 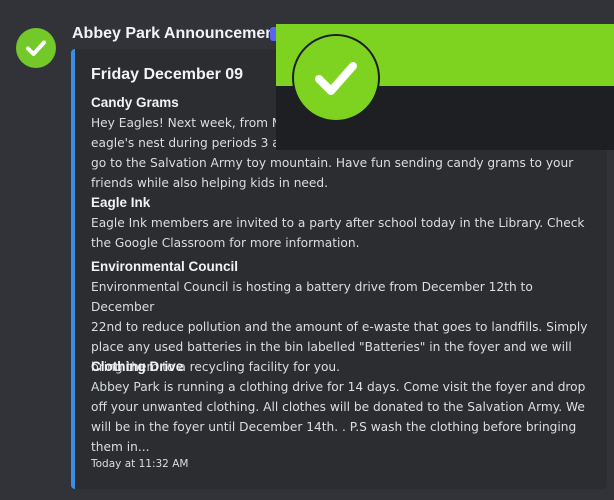 I want to click on embed-title: Friday December 09, so click(x=167, y=74).